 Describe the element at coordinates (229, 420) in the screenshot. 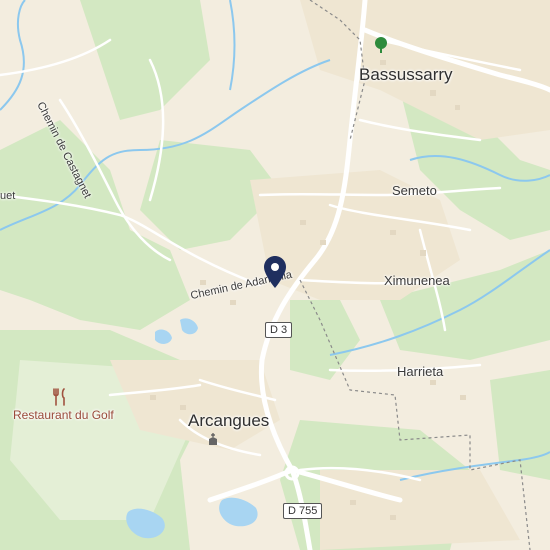

I see `place-label-arcangues: Arcangues` at that location.